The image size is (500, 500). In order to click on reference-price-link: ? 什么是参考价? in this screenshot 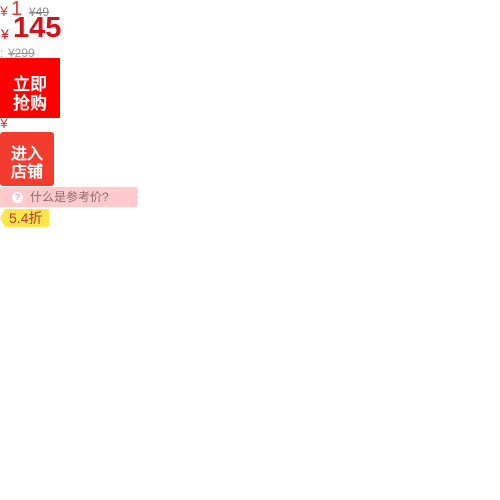, I will do `click(69, 197)`.